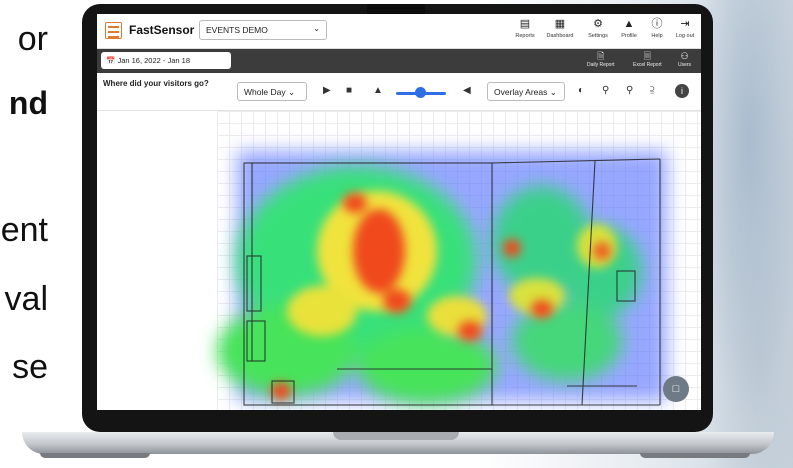  I want to click on nav-help-label: Help, so click(657, 36).